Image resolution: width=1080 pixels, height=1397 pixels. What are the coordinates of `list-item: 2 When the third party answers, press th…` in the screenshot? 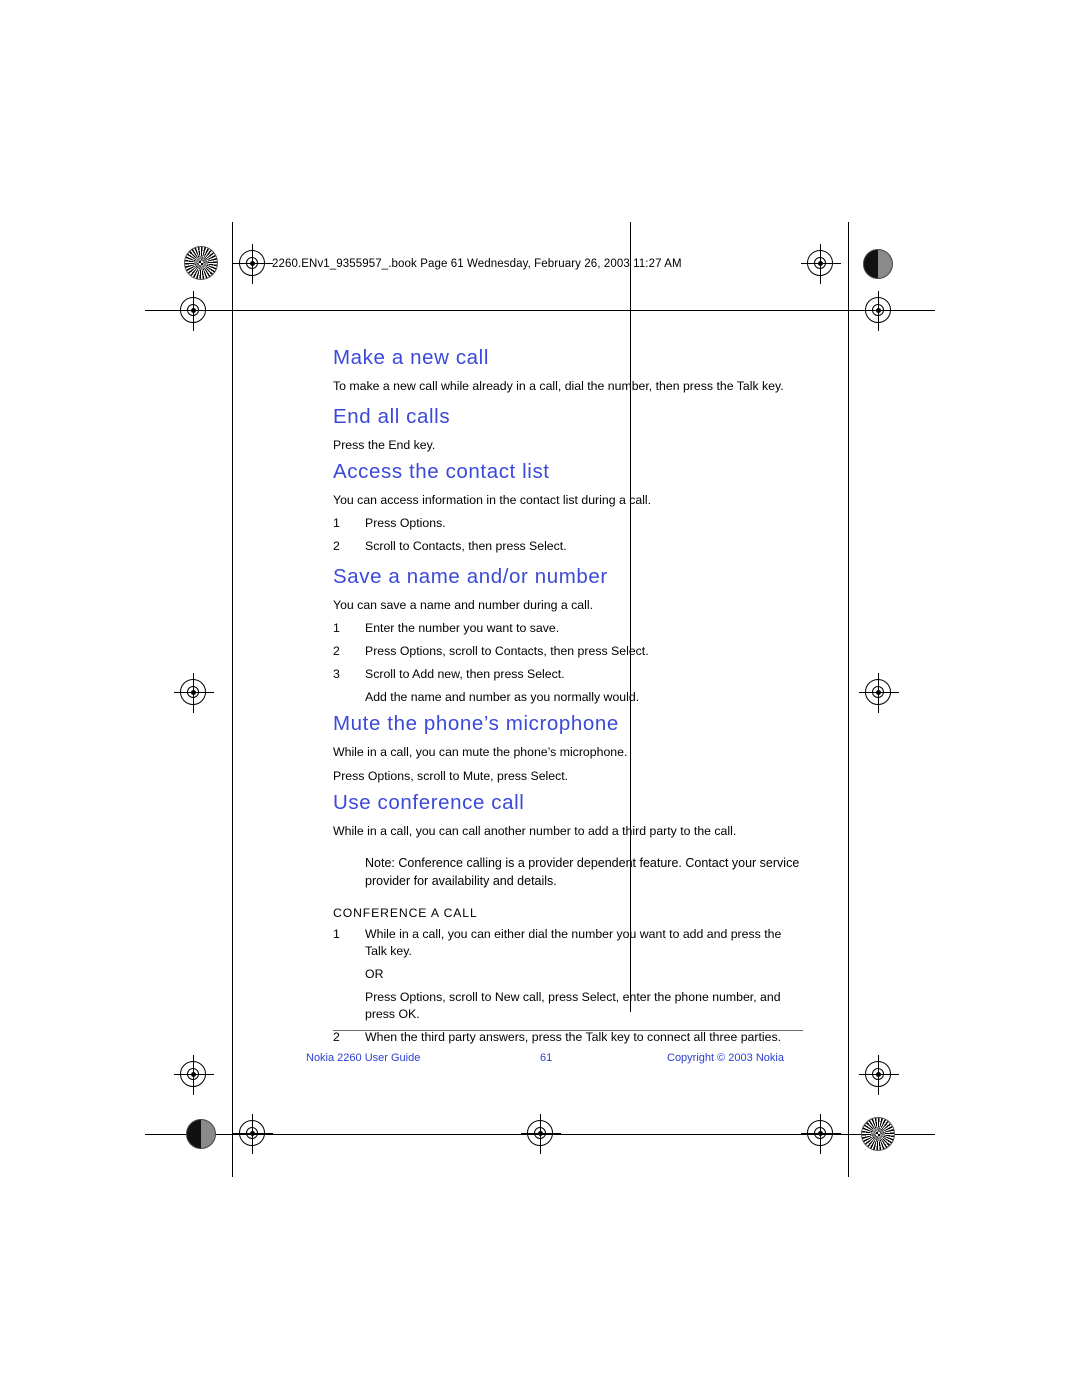 It's located at (568, 1037).